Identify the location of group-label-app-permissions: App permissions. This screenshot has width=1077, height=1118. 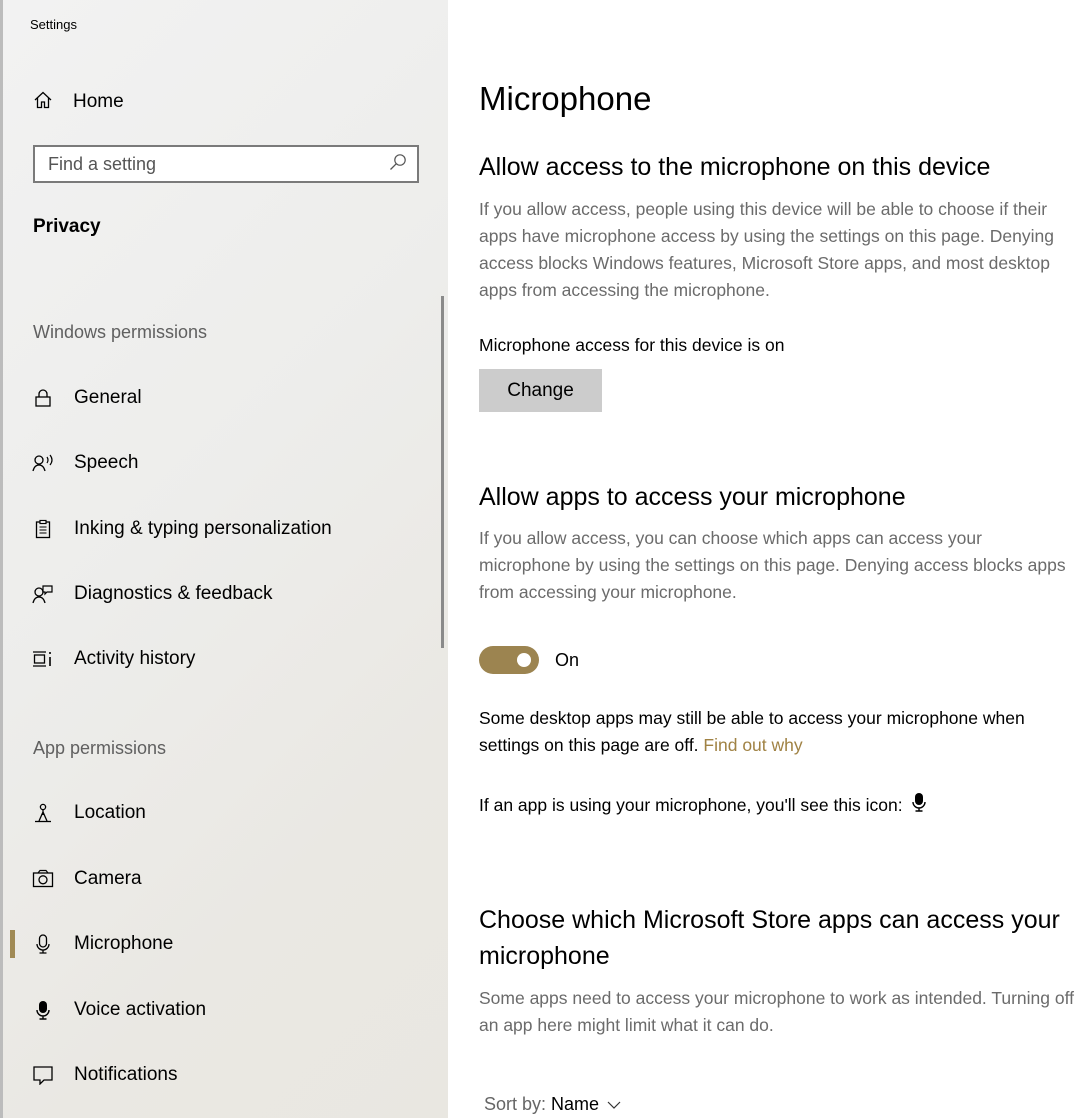
(100, 748).